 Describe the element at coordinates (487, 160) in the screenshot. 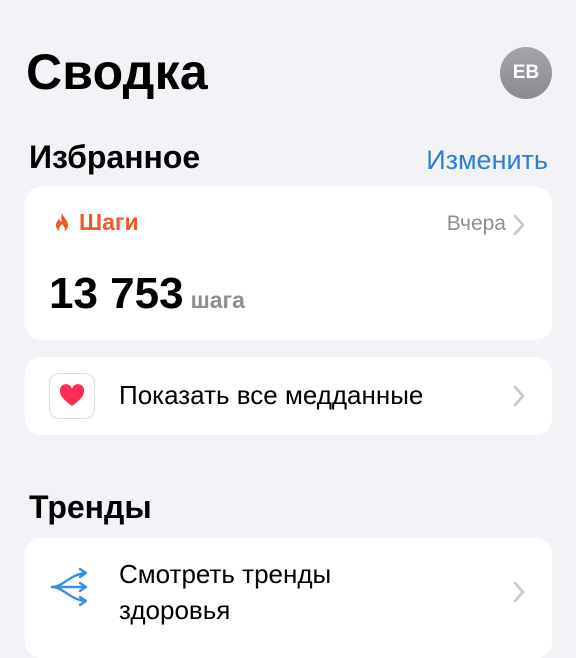

I see `edit-favorites-link: Изменить` at that location.